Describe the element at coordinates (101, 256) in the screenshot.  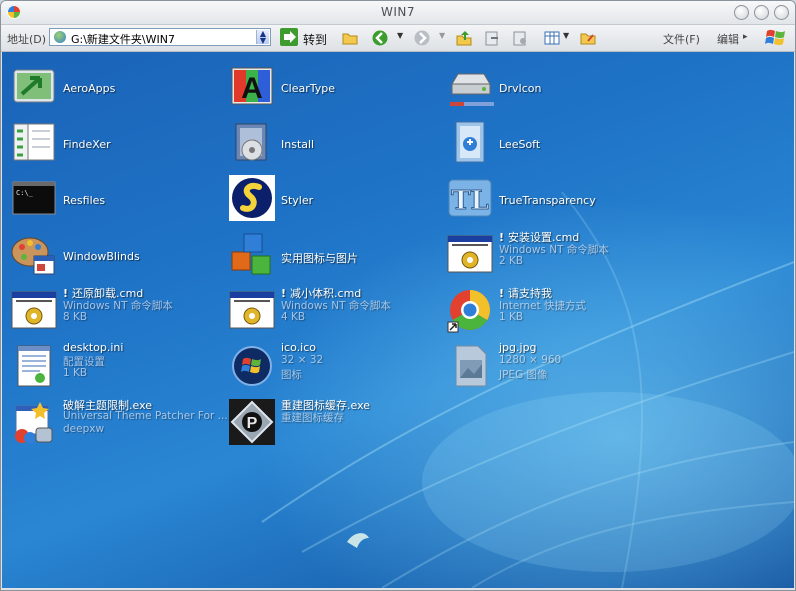
I see `item-name: WindowBlinds` at that location.